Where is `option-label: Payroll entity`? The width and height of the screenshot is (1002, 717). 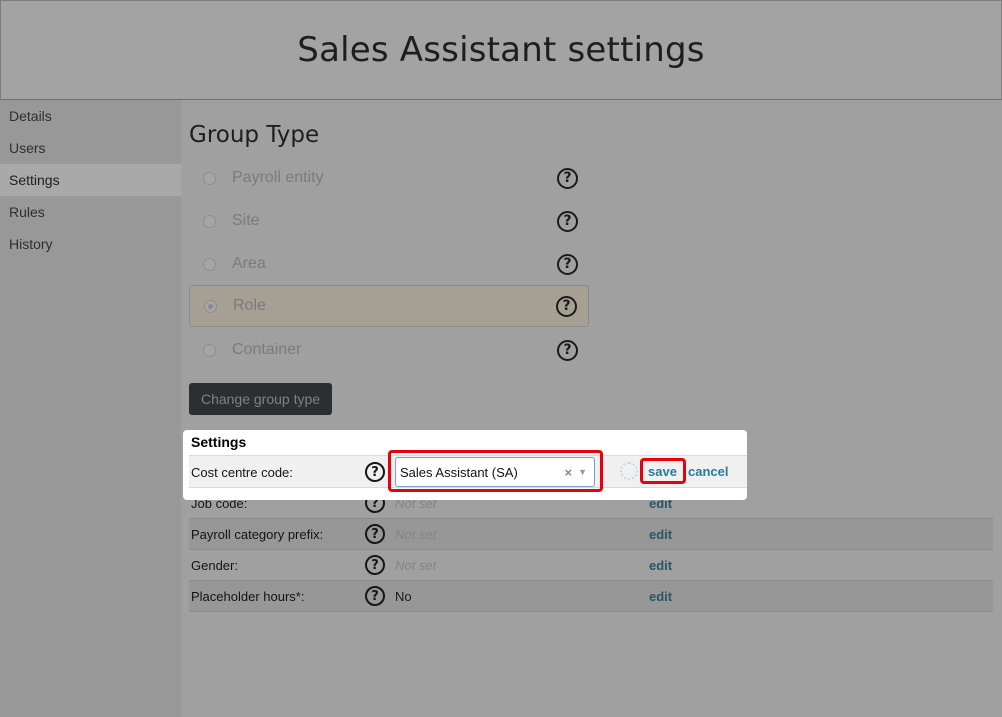
option-label: Payroll entity is located at coordinates (278, 177).